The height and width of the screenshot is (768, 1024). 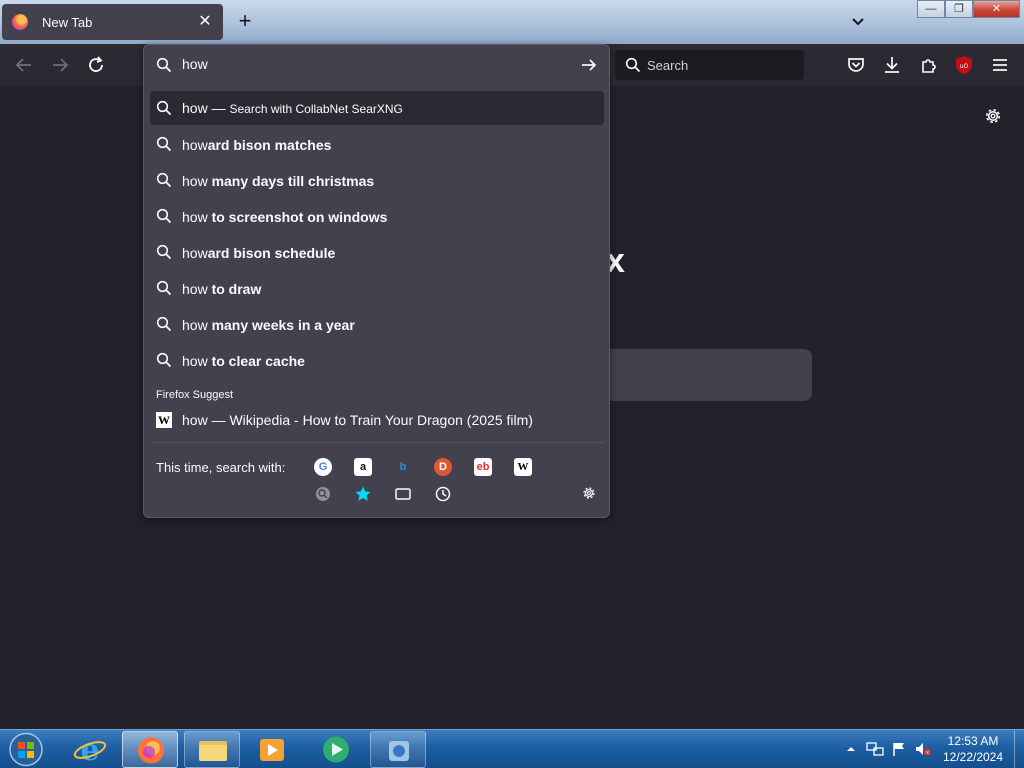 What do you see at coordinates (892, 65) in the screenshot?
I see `downloads-icon` at bounding box center [892, 65].